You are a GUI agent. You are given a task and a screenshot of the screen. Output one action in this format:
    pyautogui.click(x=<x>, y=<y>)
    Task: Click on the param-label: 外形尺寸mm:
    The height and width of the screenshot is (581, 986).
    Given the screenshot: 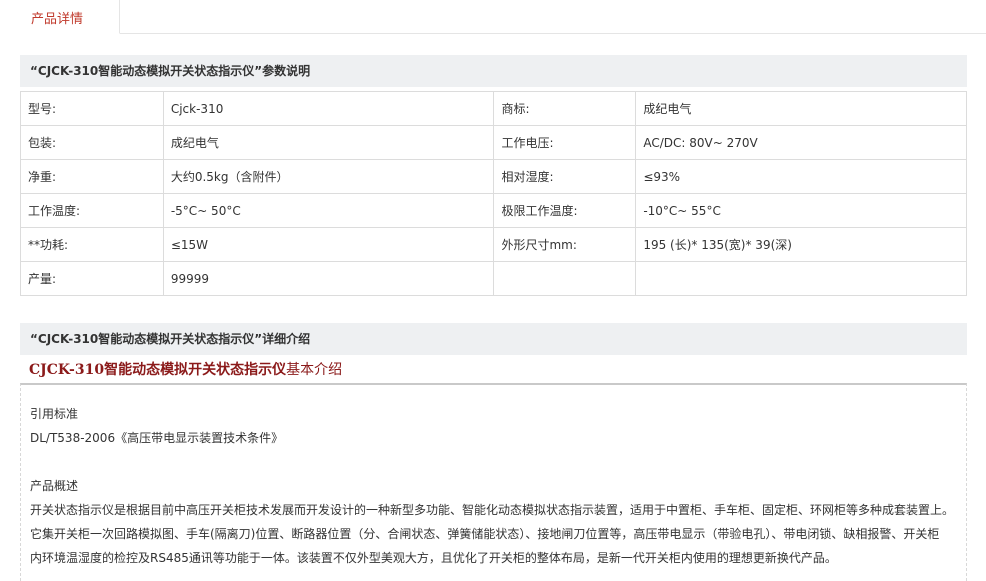 What is the action you would take?
    pyautogui.click(x=565, y=244)
    